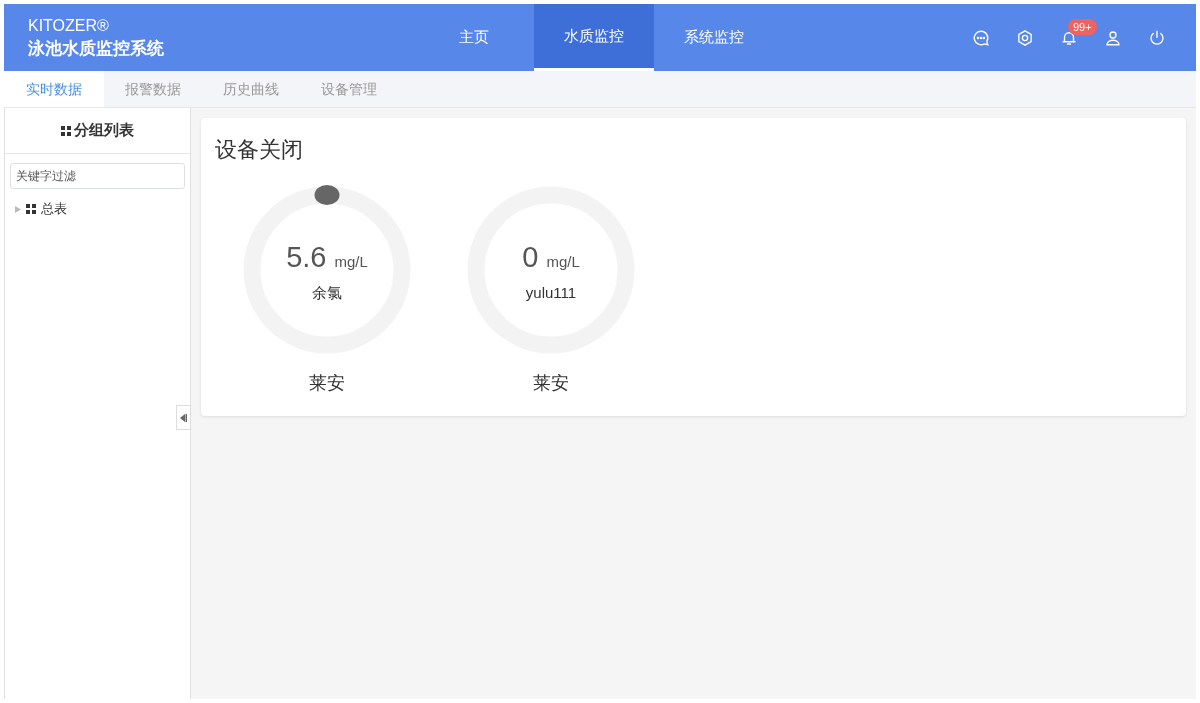 The height and width of the screenshot is (703, 1200). Describe the element at coordinates (96, 48) in the screenshot. I see `app-title: 泳池水质监控系统` at that location.